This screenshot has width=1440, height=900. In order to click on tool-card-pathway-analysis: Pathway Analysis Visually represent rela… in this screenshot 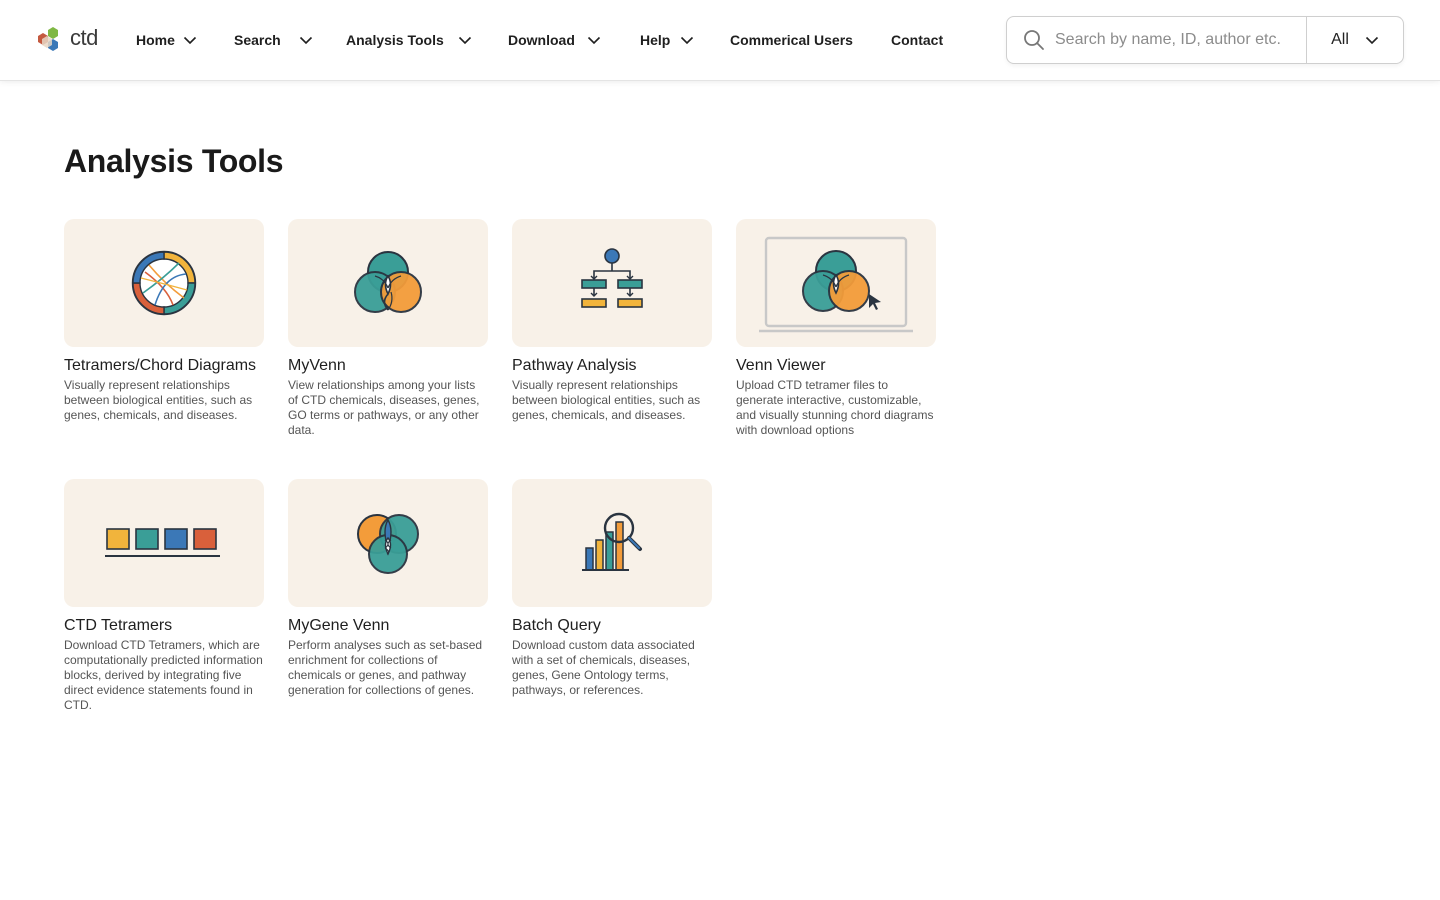, I will do `click(612, 321)`.